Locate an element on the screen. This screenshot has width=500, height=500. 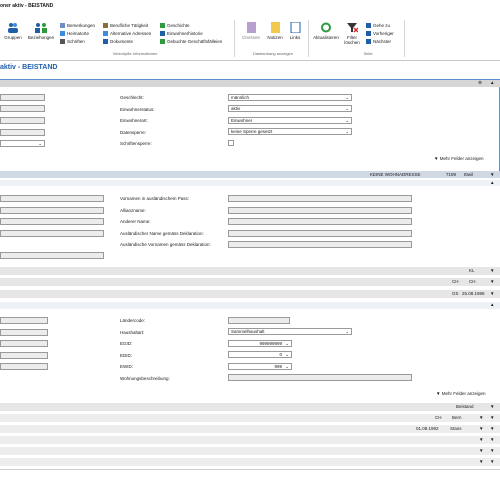
gehe-zu-button: Gehe zu is located at coordinates (378, 25).